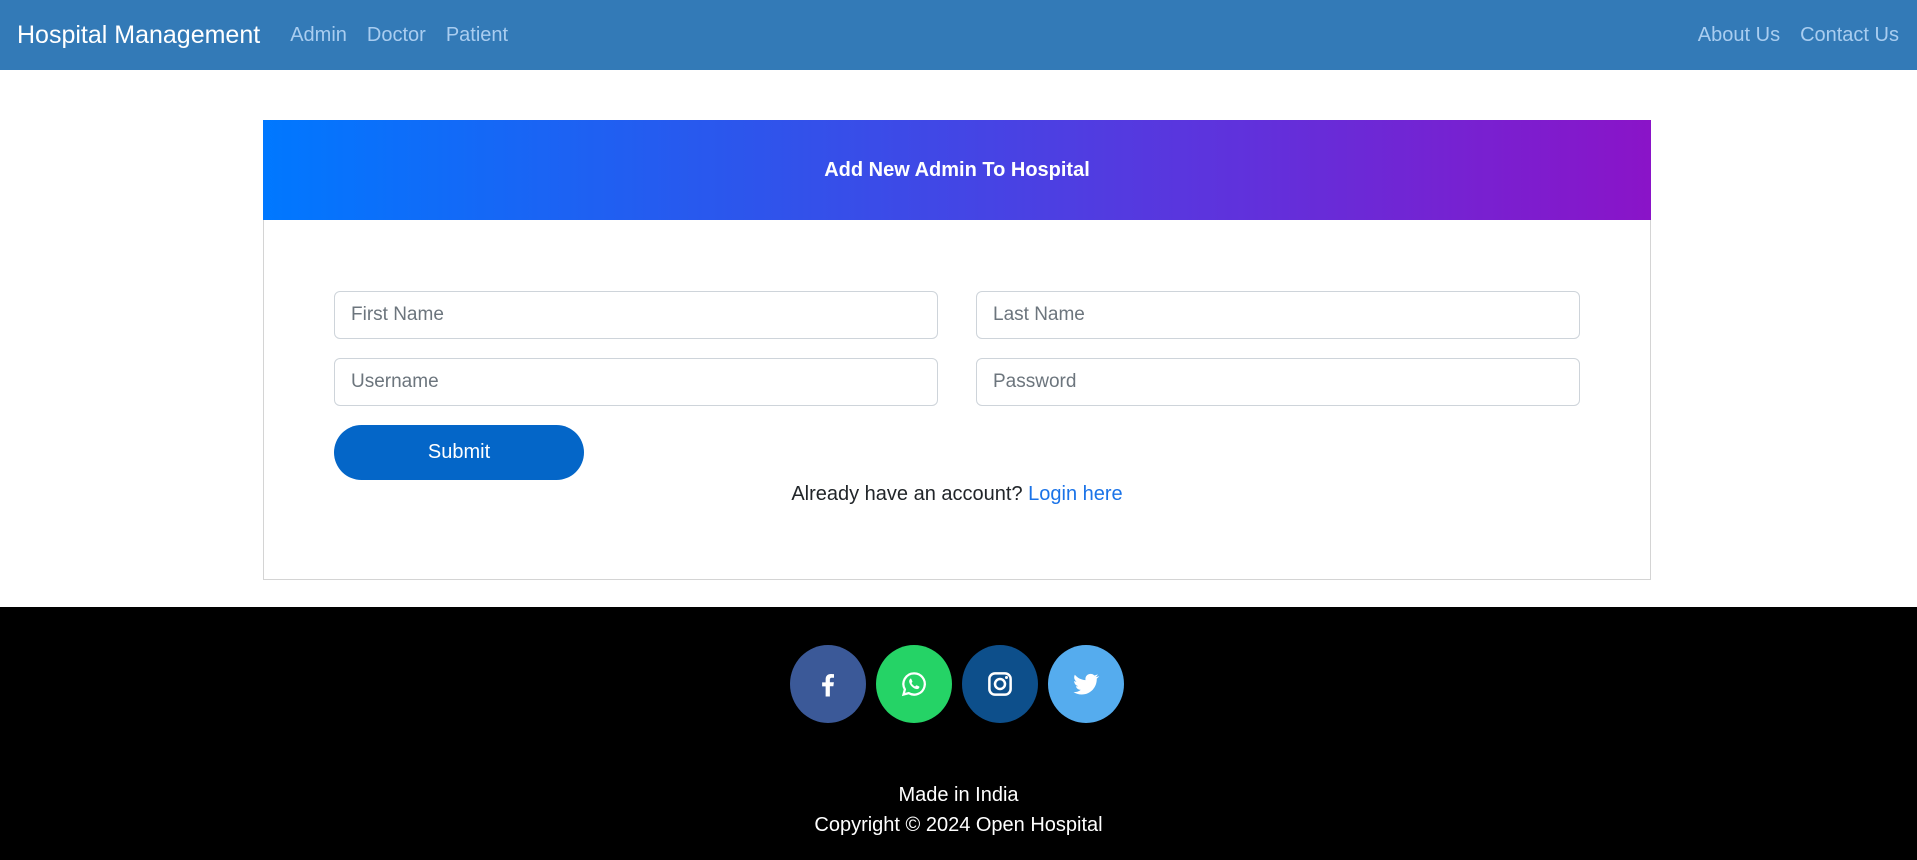  I want to click on nav-link-doctor: Doctor, so click(396, 35).